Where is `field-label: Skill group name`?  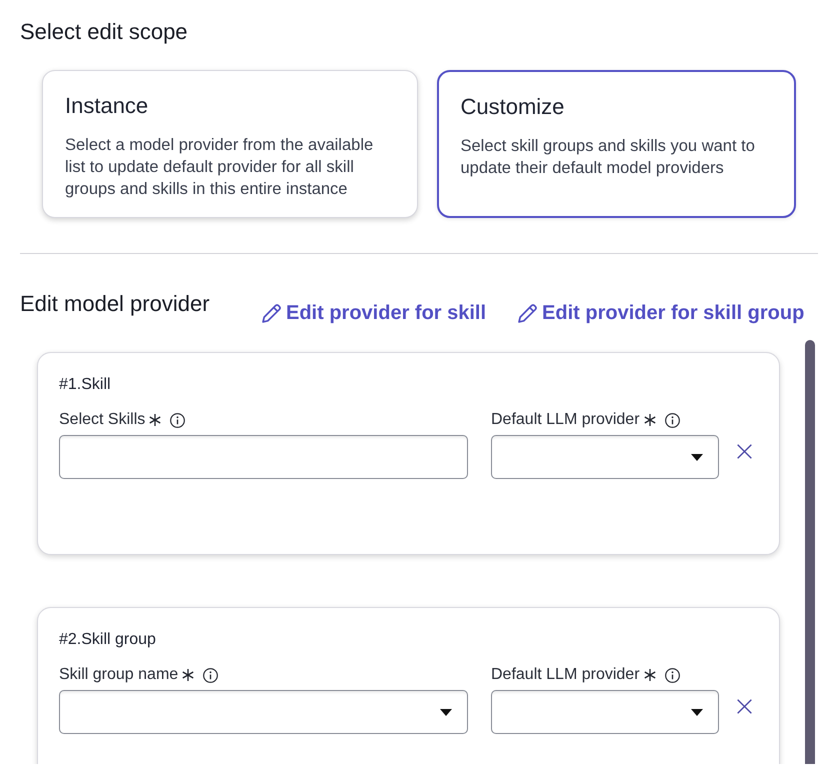 field-label: Skill group name is located at coordinates (118, 675).